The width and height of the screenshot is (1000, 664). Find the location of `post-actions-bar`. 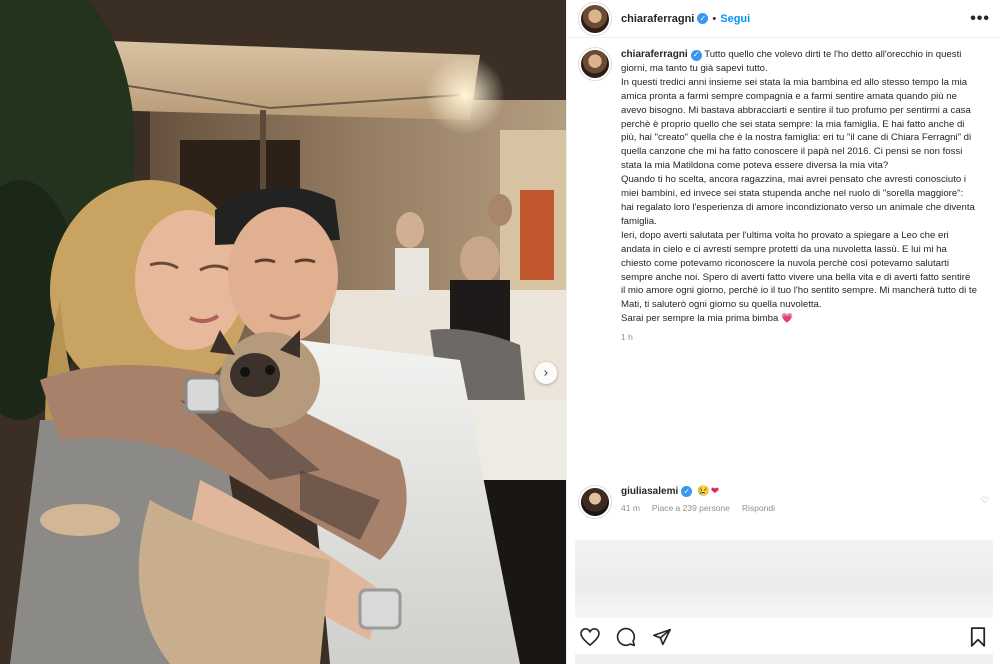

post-actions-bar is located at coordinates (784, 637).